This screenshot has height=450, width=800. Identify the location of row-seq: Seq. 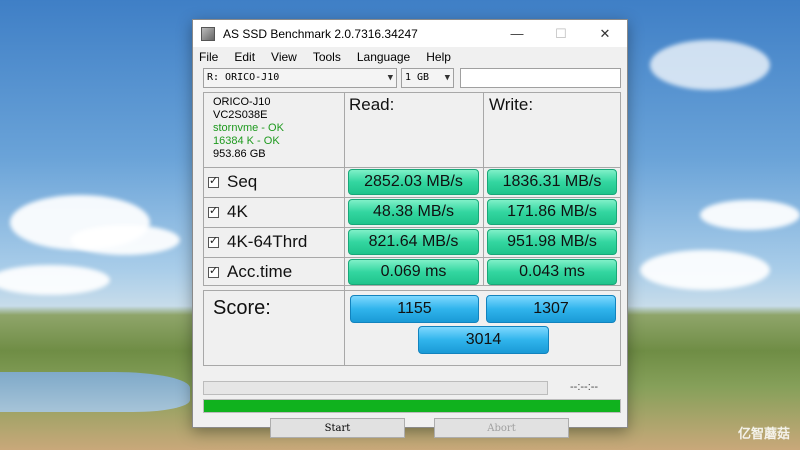
(232, 182).